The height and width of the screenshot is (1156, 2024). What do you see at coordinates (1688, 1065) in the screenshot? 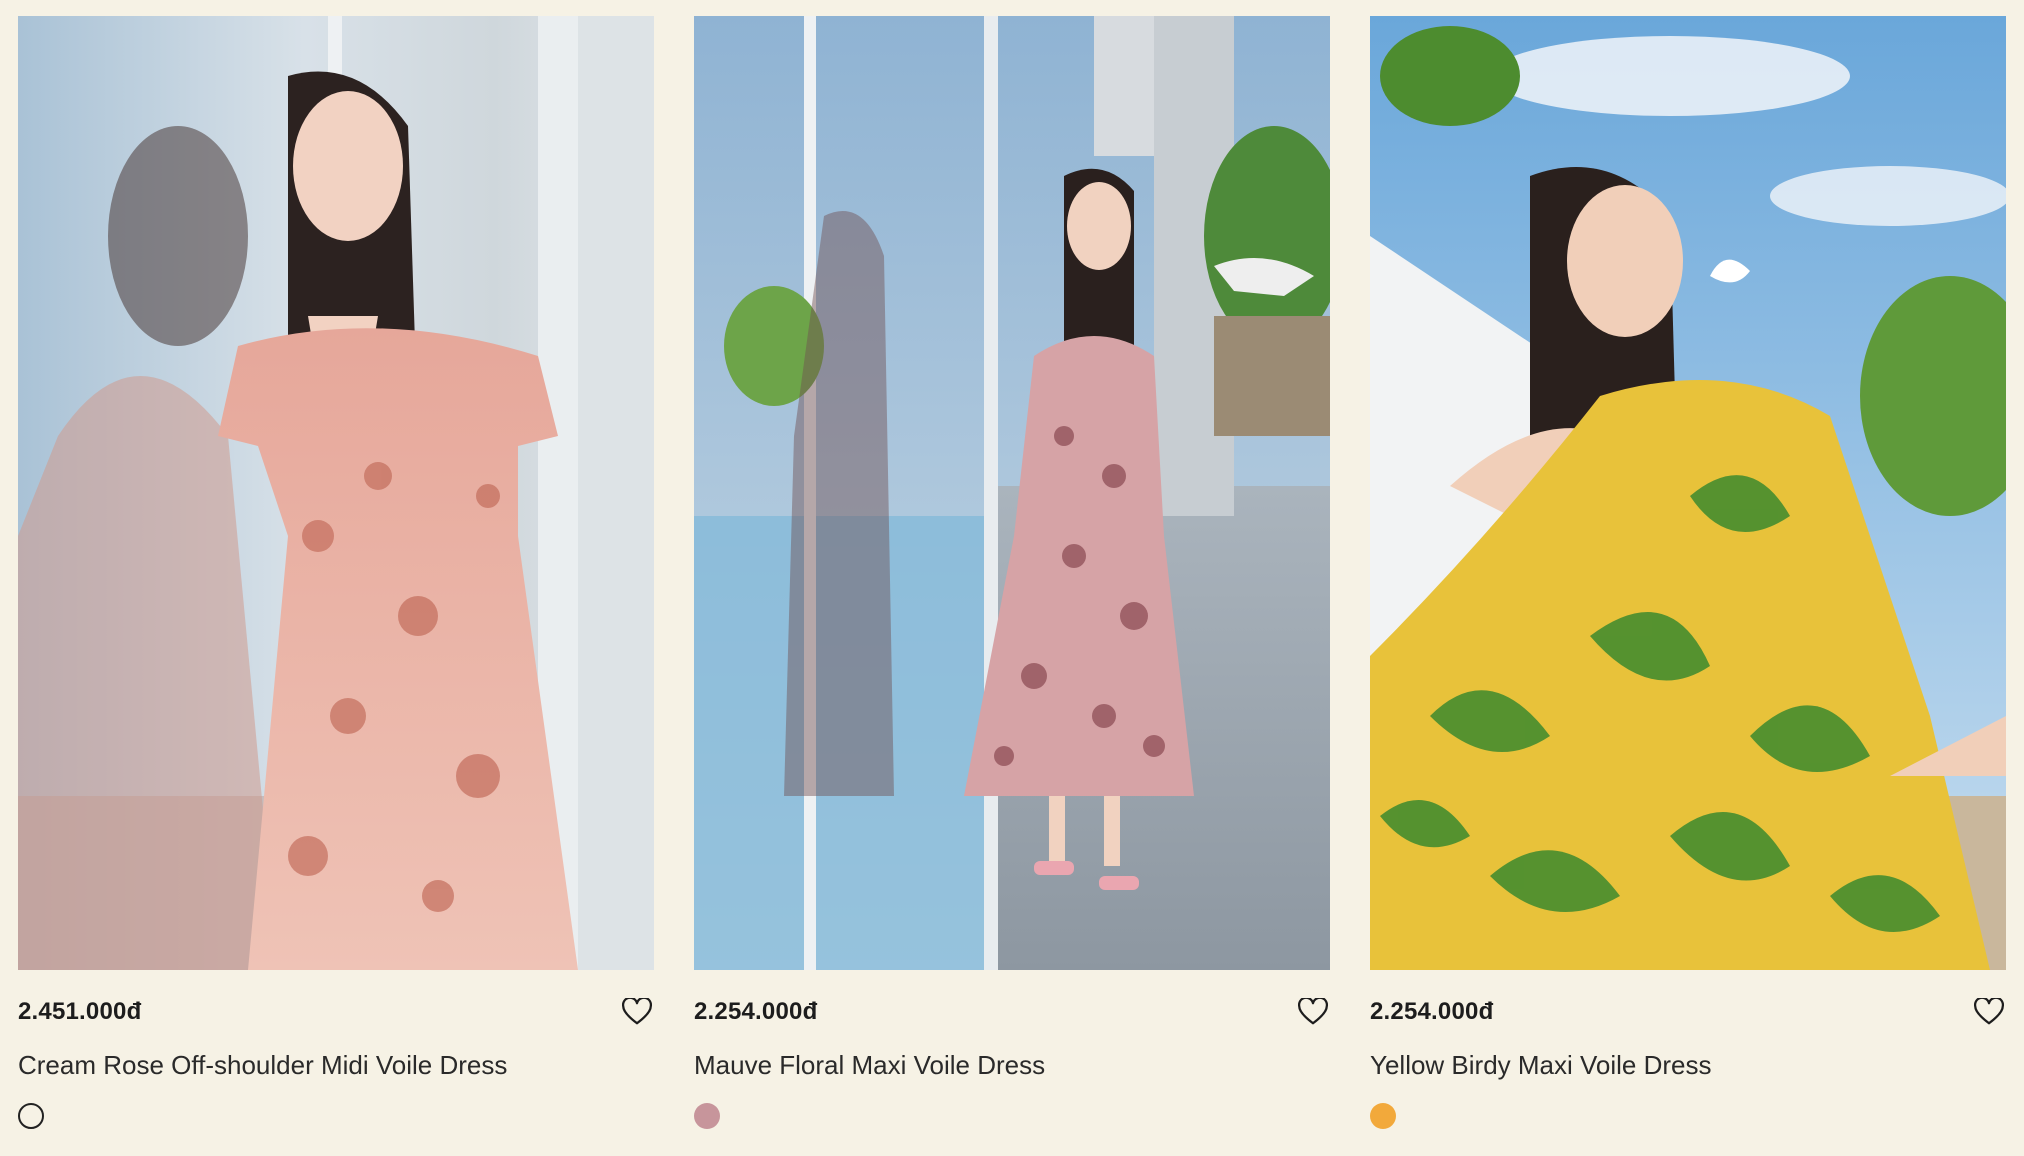
I see `product-name: Yellow Birdy Maxi Voile Dress` at bounding box center [1688, 1065].